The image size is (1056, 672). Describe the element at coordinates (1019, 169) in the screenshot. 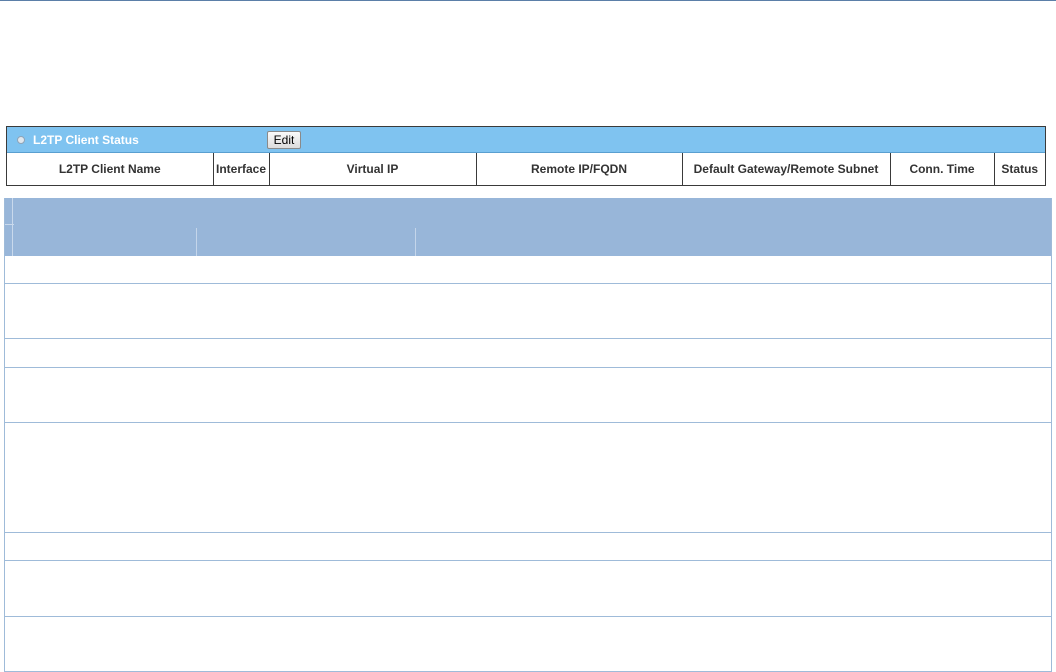

I see `column-header-status: Status` at that location.